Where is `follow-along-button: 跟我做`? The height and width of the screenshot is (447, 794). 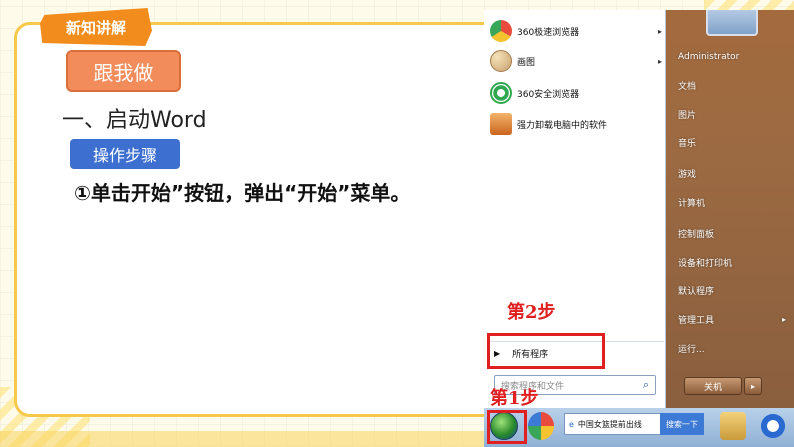
follow-along-button: 跟我做 is located at coordinates (123, 71).